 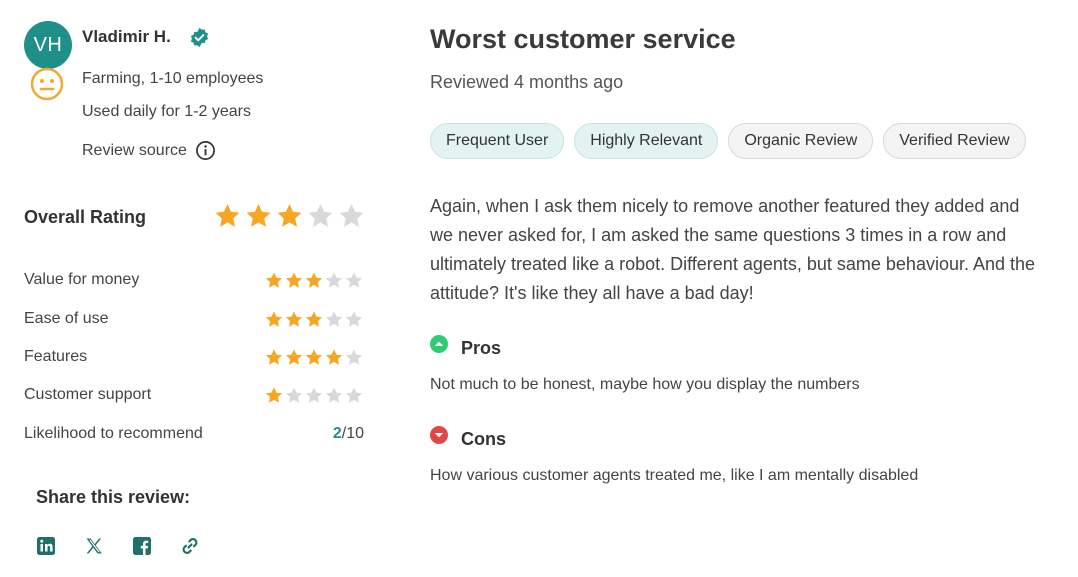 What do you see at coordinates (439, 435) in the screenshot?
I see `cons-down-icon` at bounding box center [439, 435].